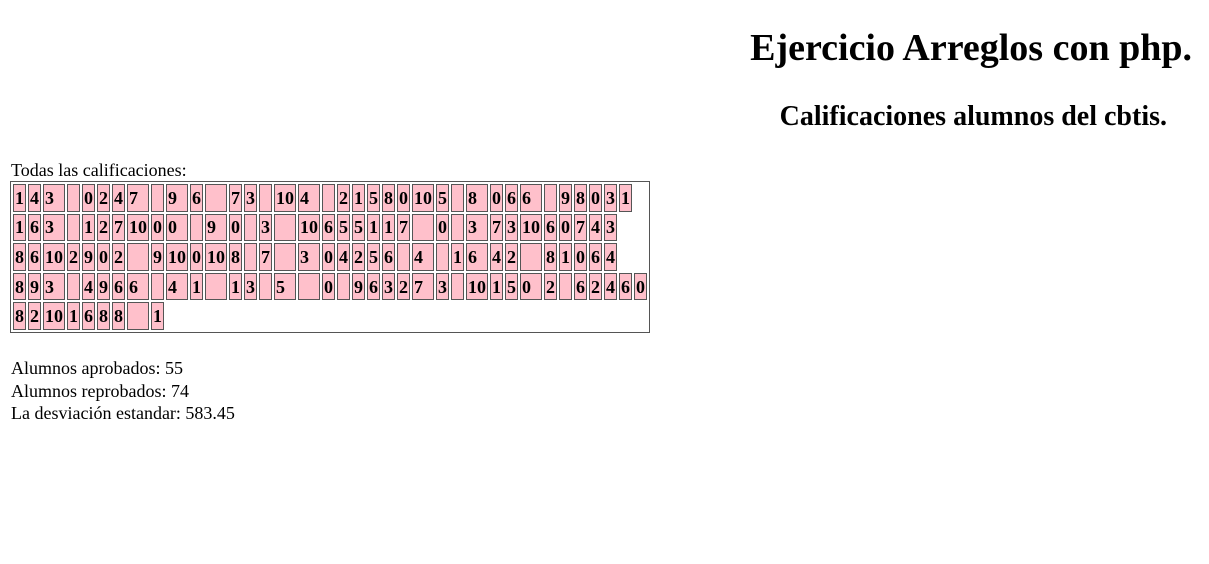  What do you see at coordinates (100, 390) in the screenshot?
I see `failed-count: Alumnos reprobados: 74` at bounding box center [100, 390].